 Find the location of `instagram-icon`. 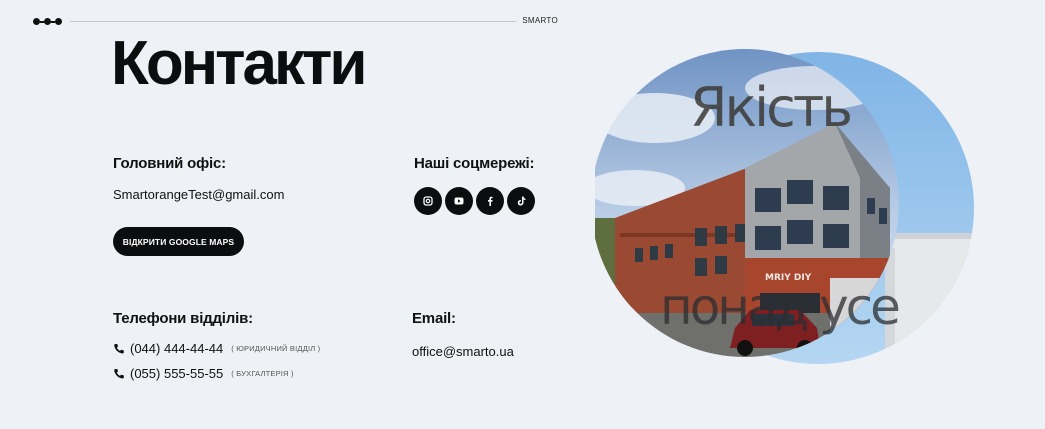

instagram-icon is located at coordinates (428, 201).